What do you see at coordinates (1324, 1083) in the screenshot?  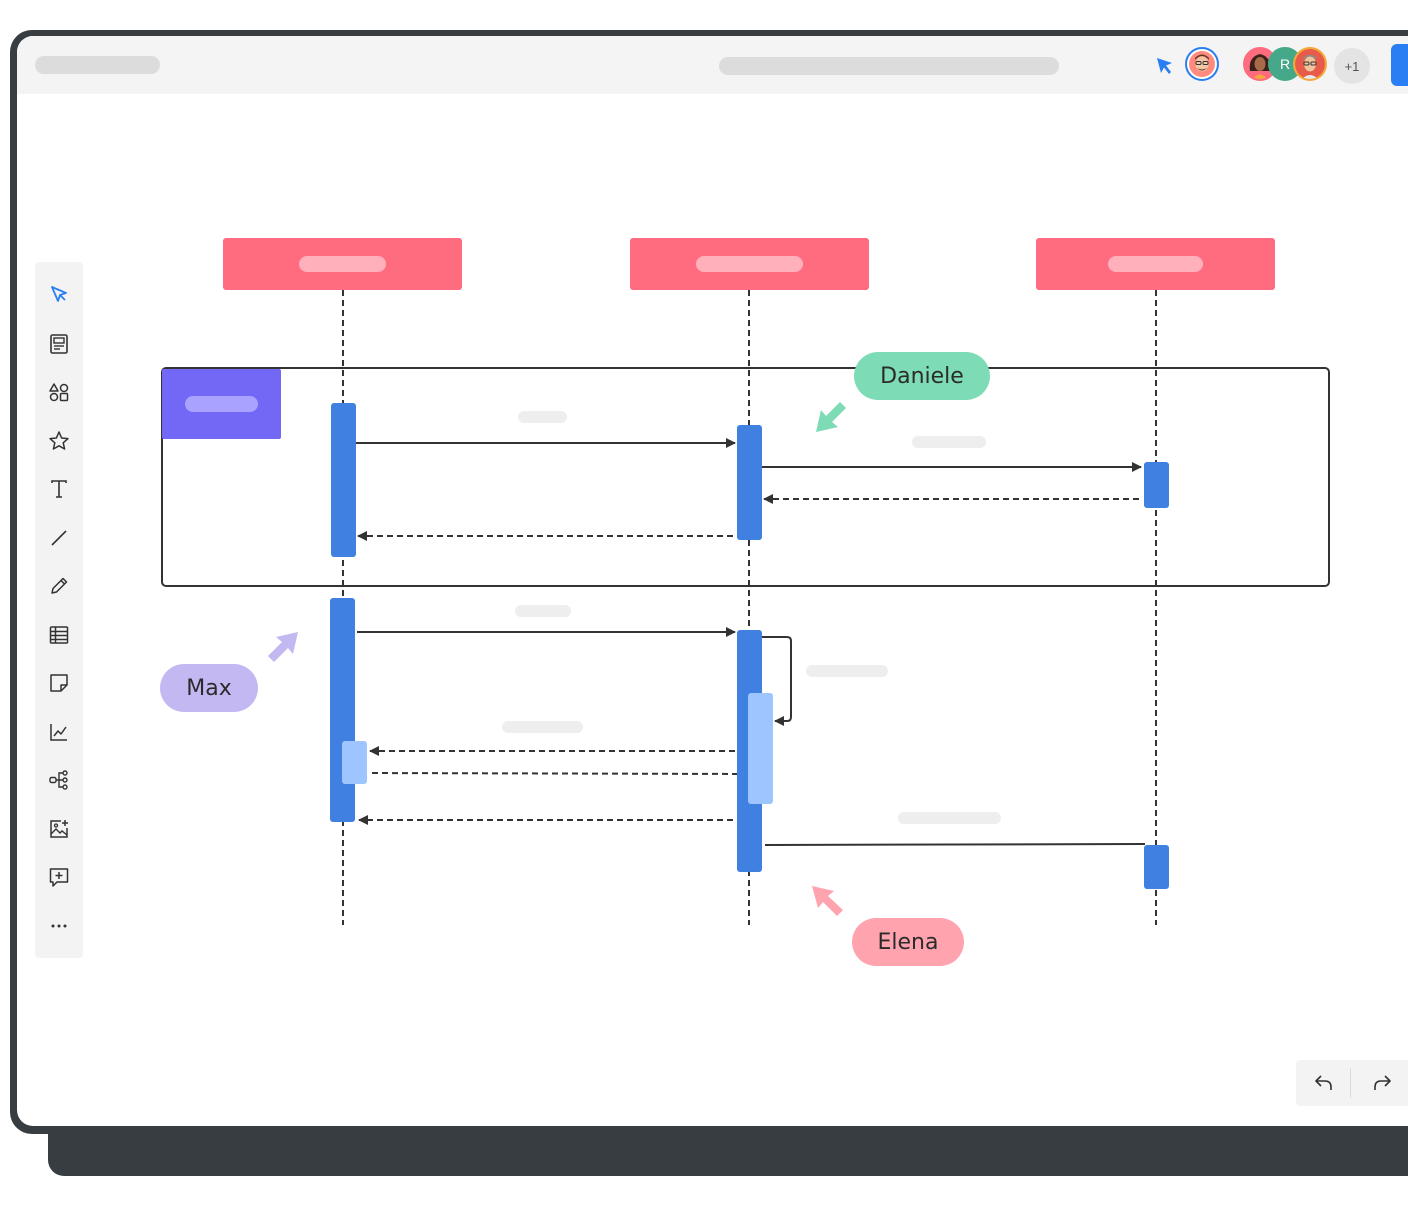 I see `undo-icon` at bounding box center [1324, 1083].